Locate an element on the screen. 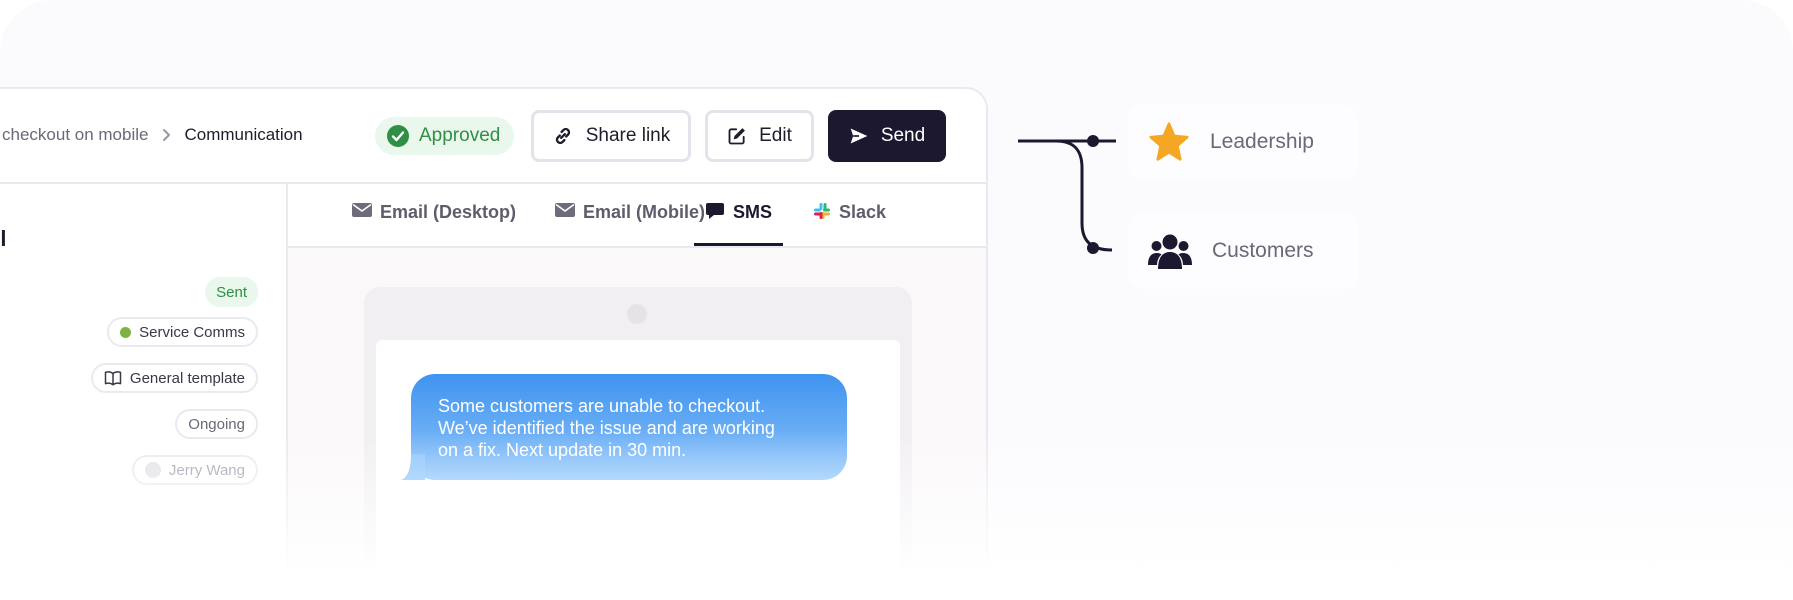  share-link-button: Share link is located at coordinates (611, 136).